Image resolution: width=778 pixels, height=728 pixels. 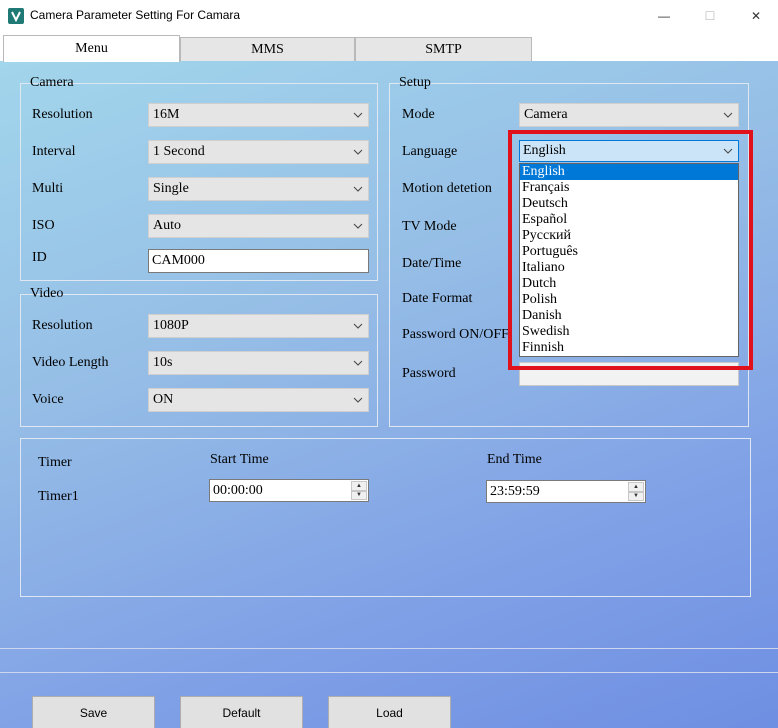 I want to click on highlight-box, so click(x=630, y=250).